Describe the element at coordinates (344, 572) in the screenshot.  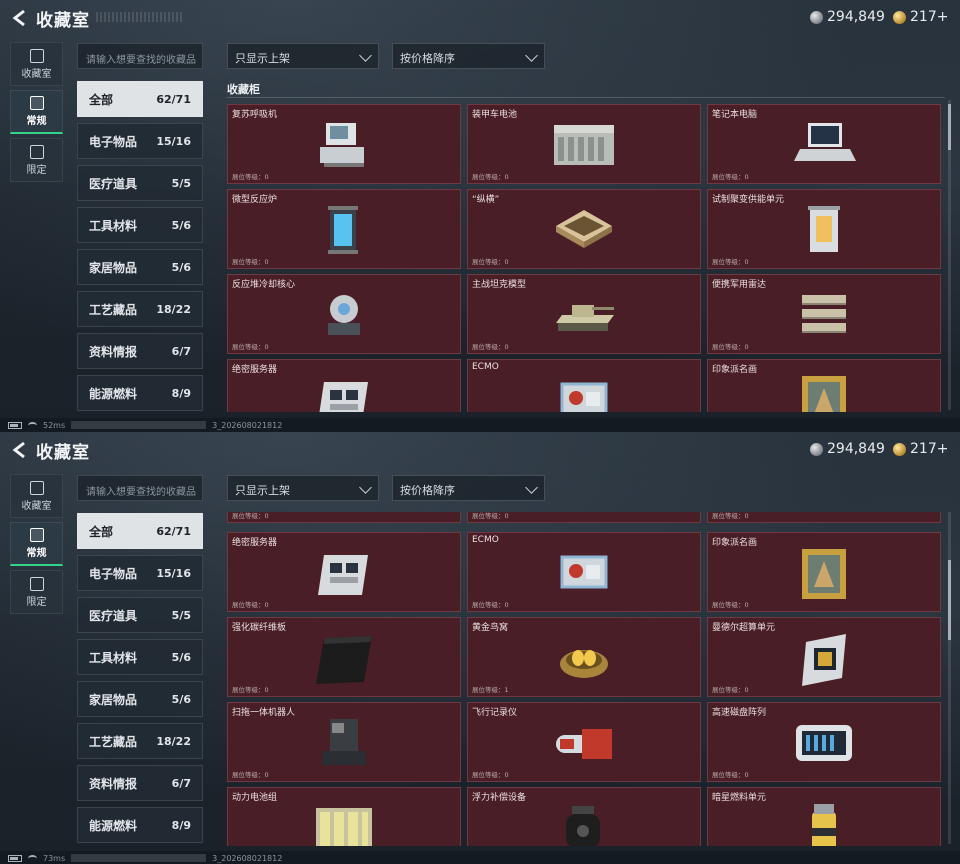
I see `collection-item-card: 绝密服务器 展位等级：0` at that location.